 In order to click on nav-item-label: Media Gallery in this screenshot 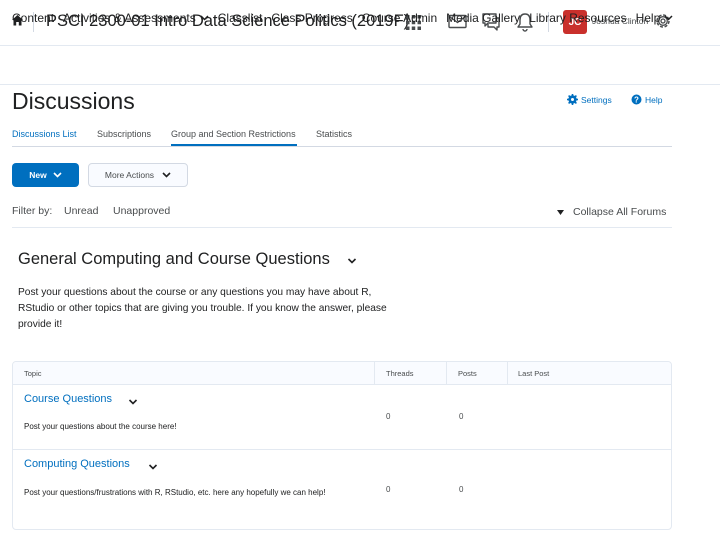, I will do `click(483, 18)`.